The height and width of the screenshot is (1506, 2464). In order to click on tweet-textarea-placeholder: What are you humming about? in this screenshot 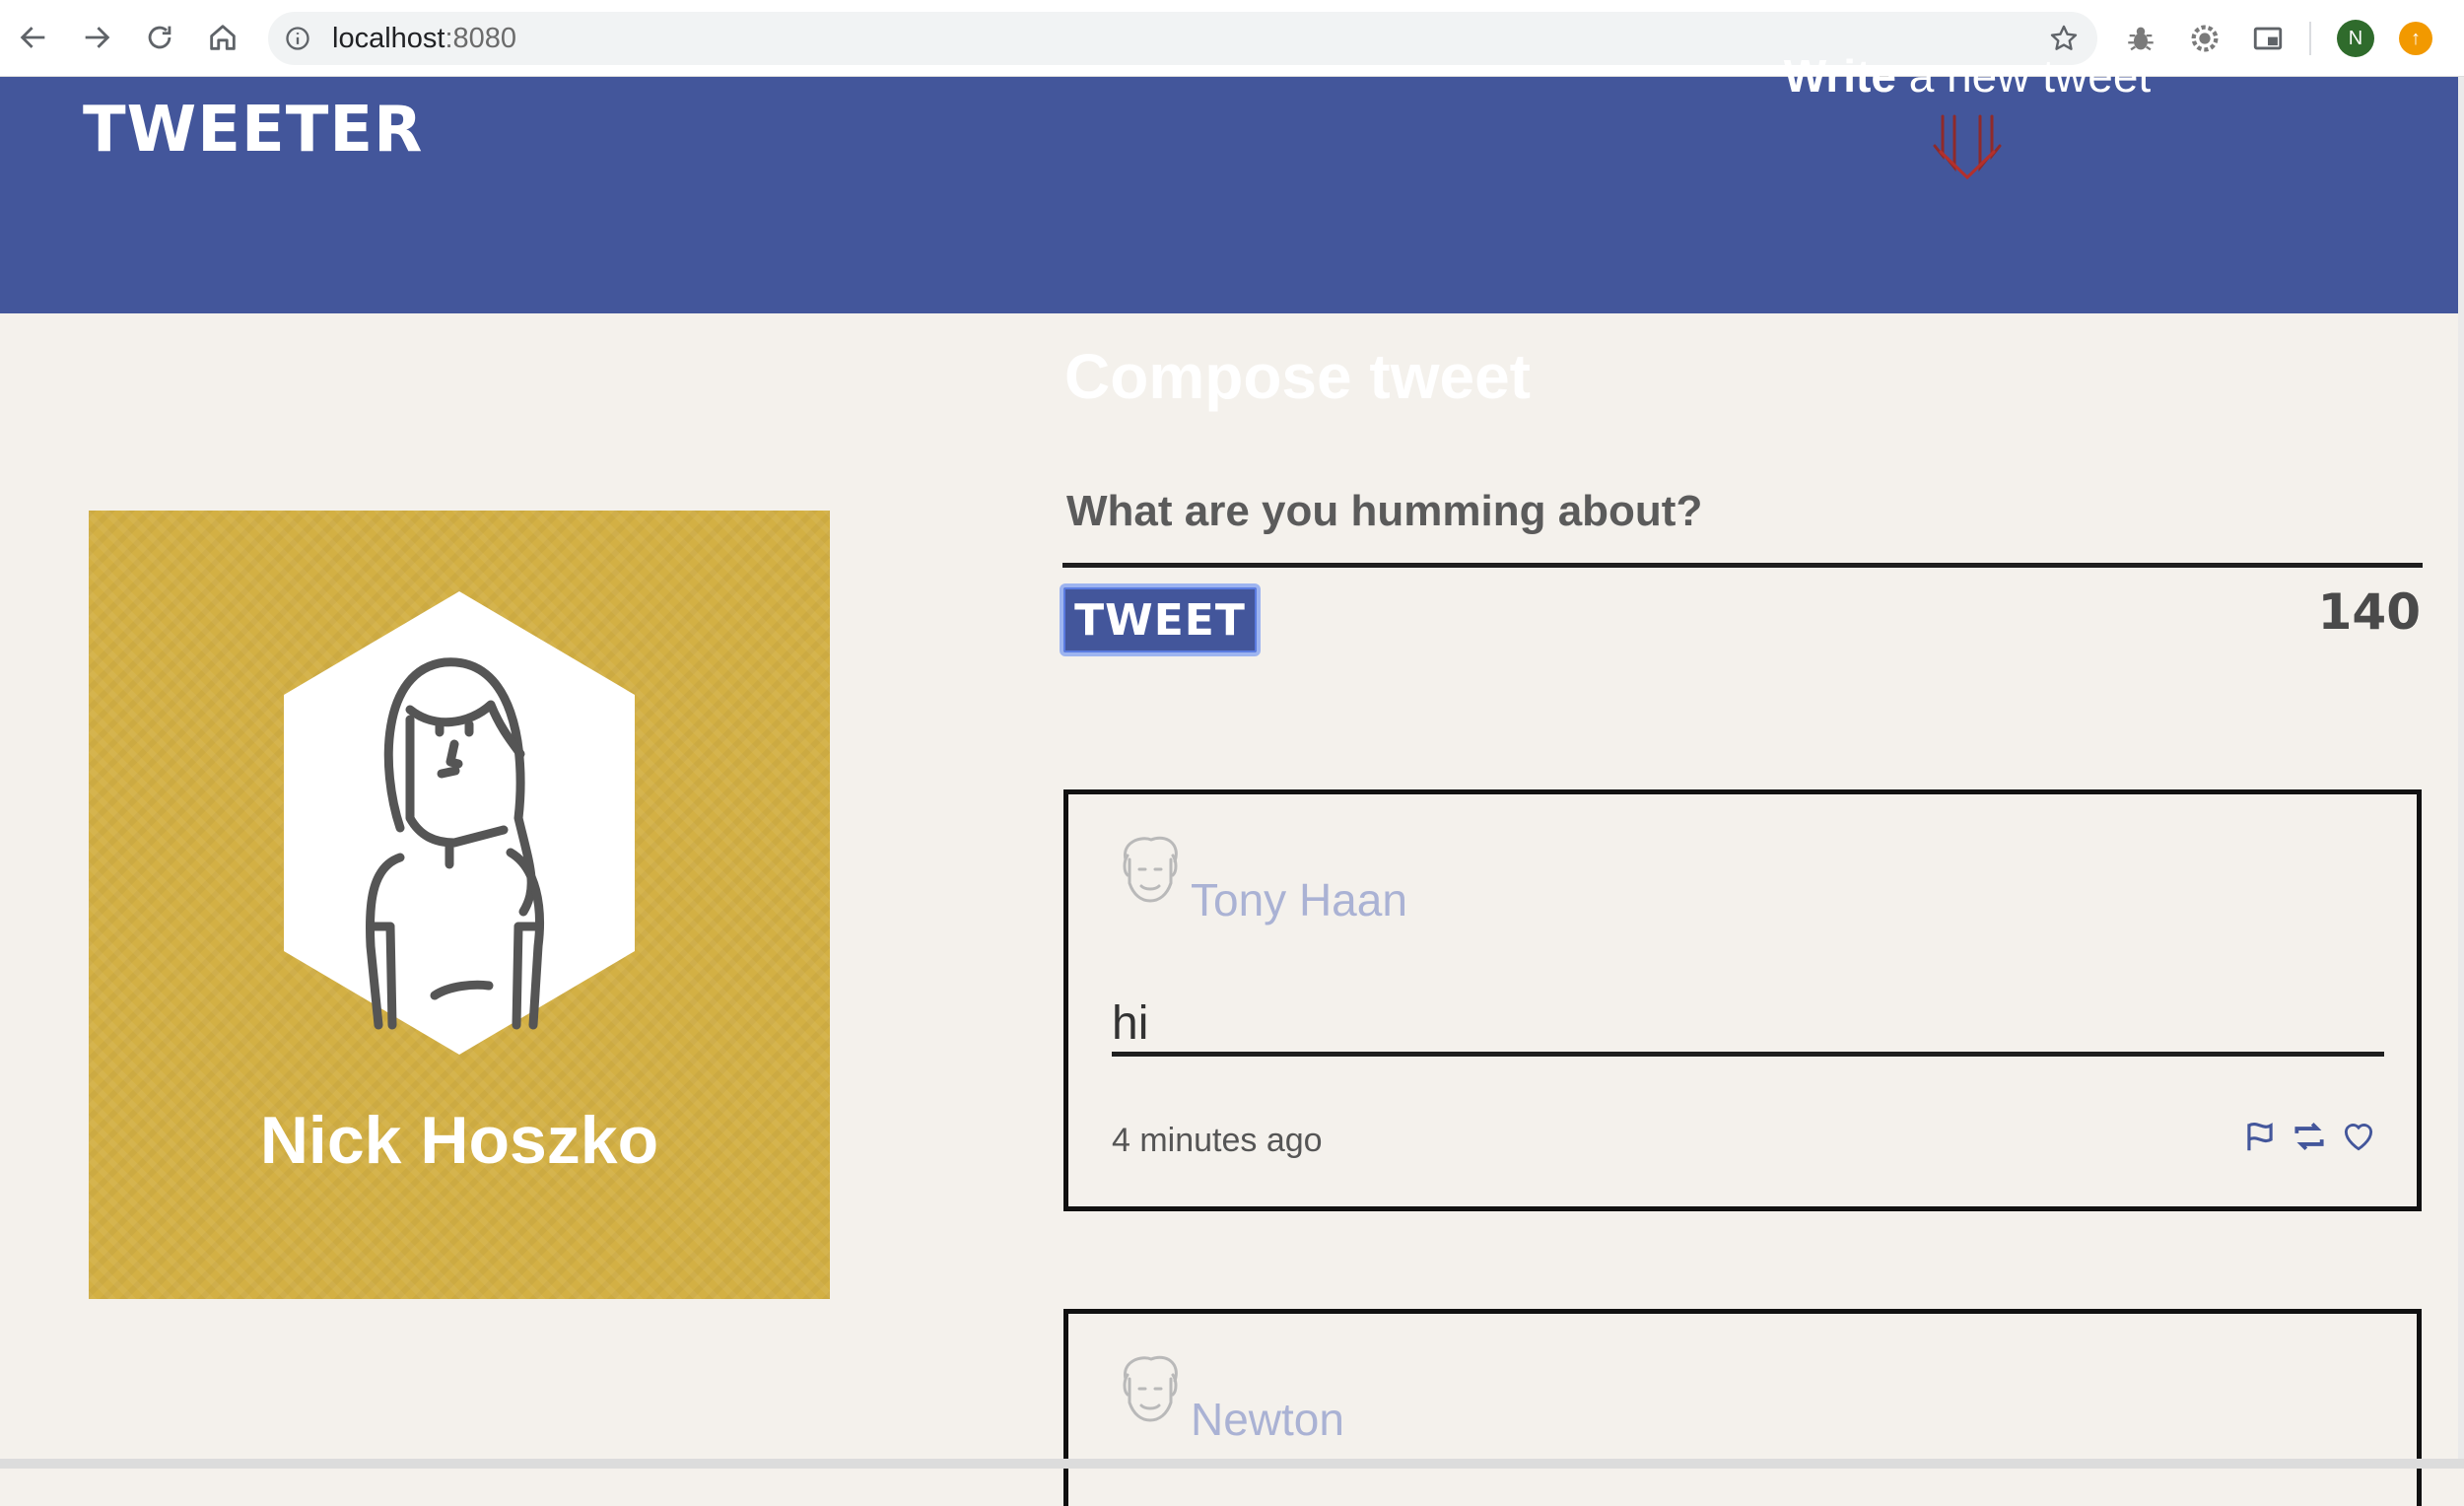, I will do `click(1384, 511)`.